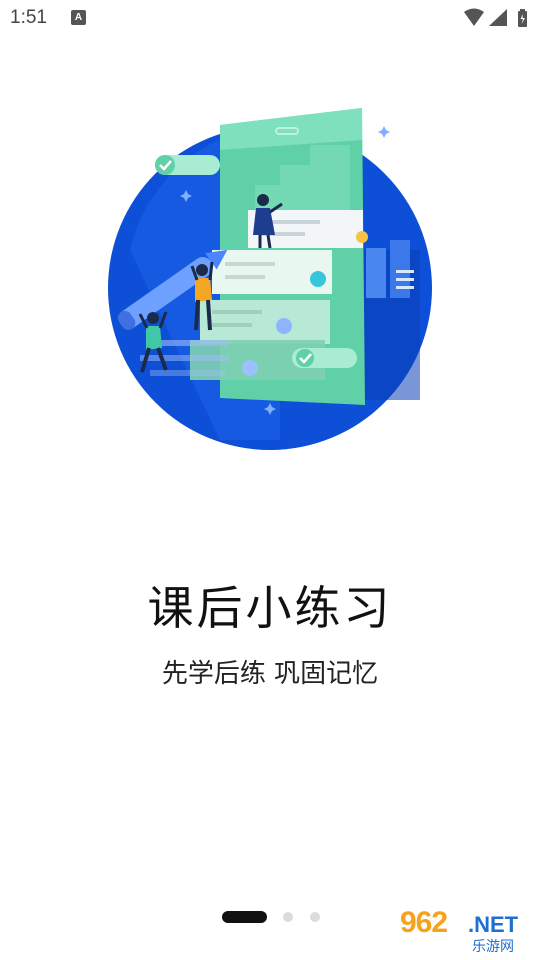 Image resolution: width=540 pixels, height=960 pixels. I want to click on watermark-logo: 962 .NET 乐游网, so click(468, 931).